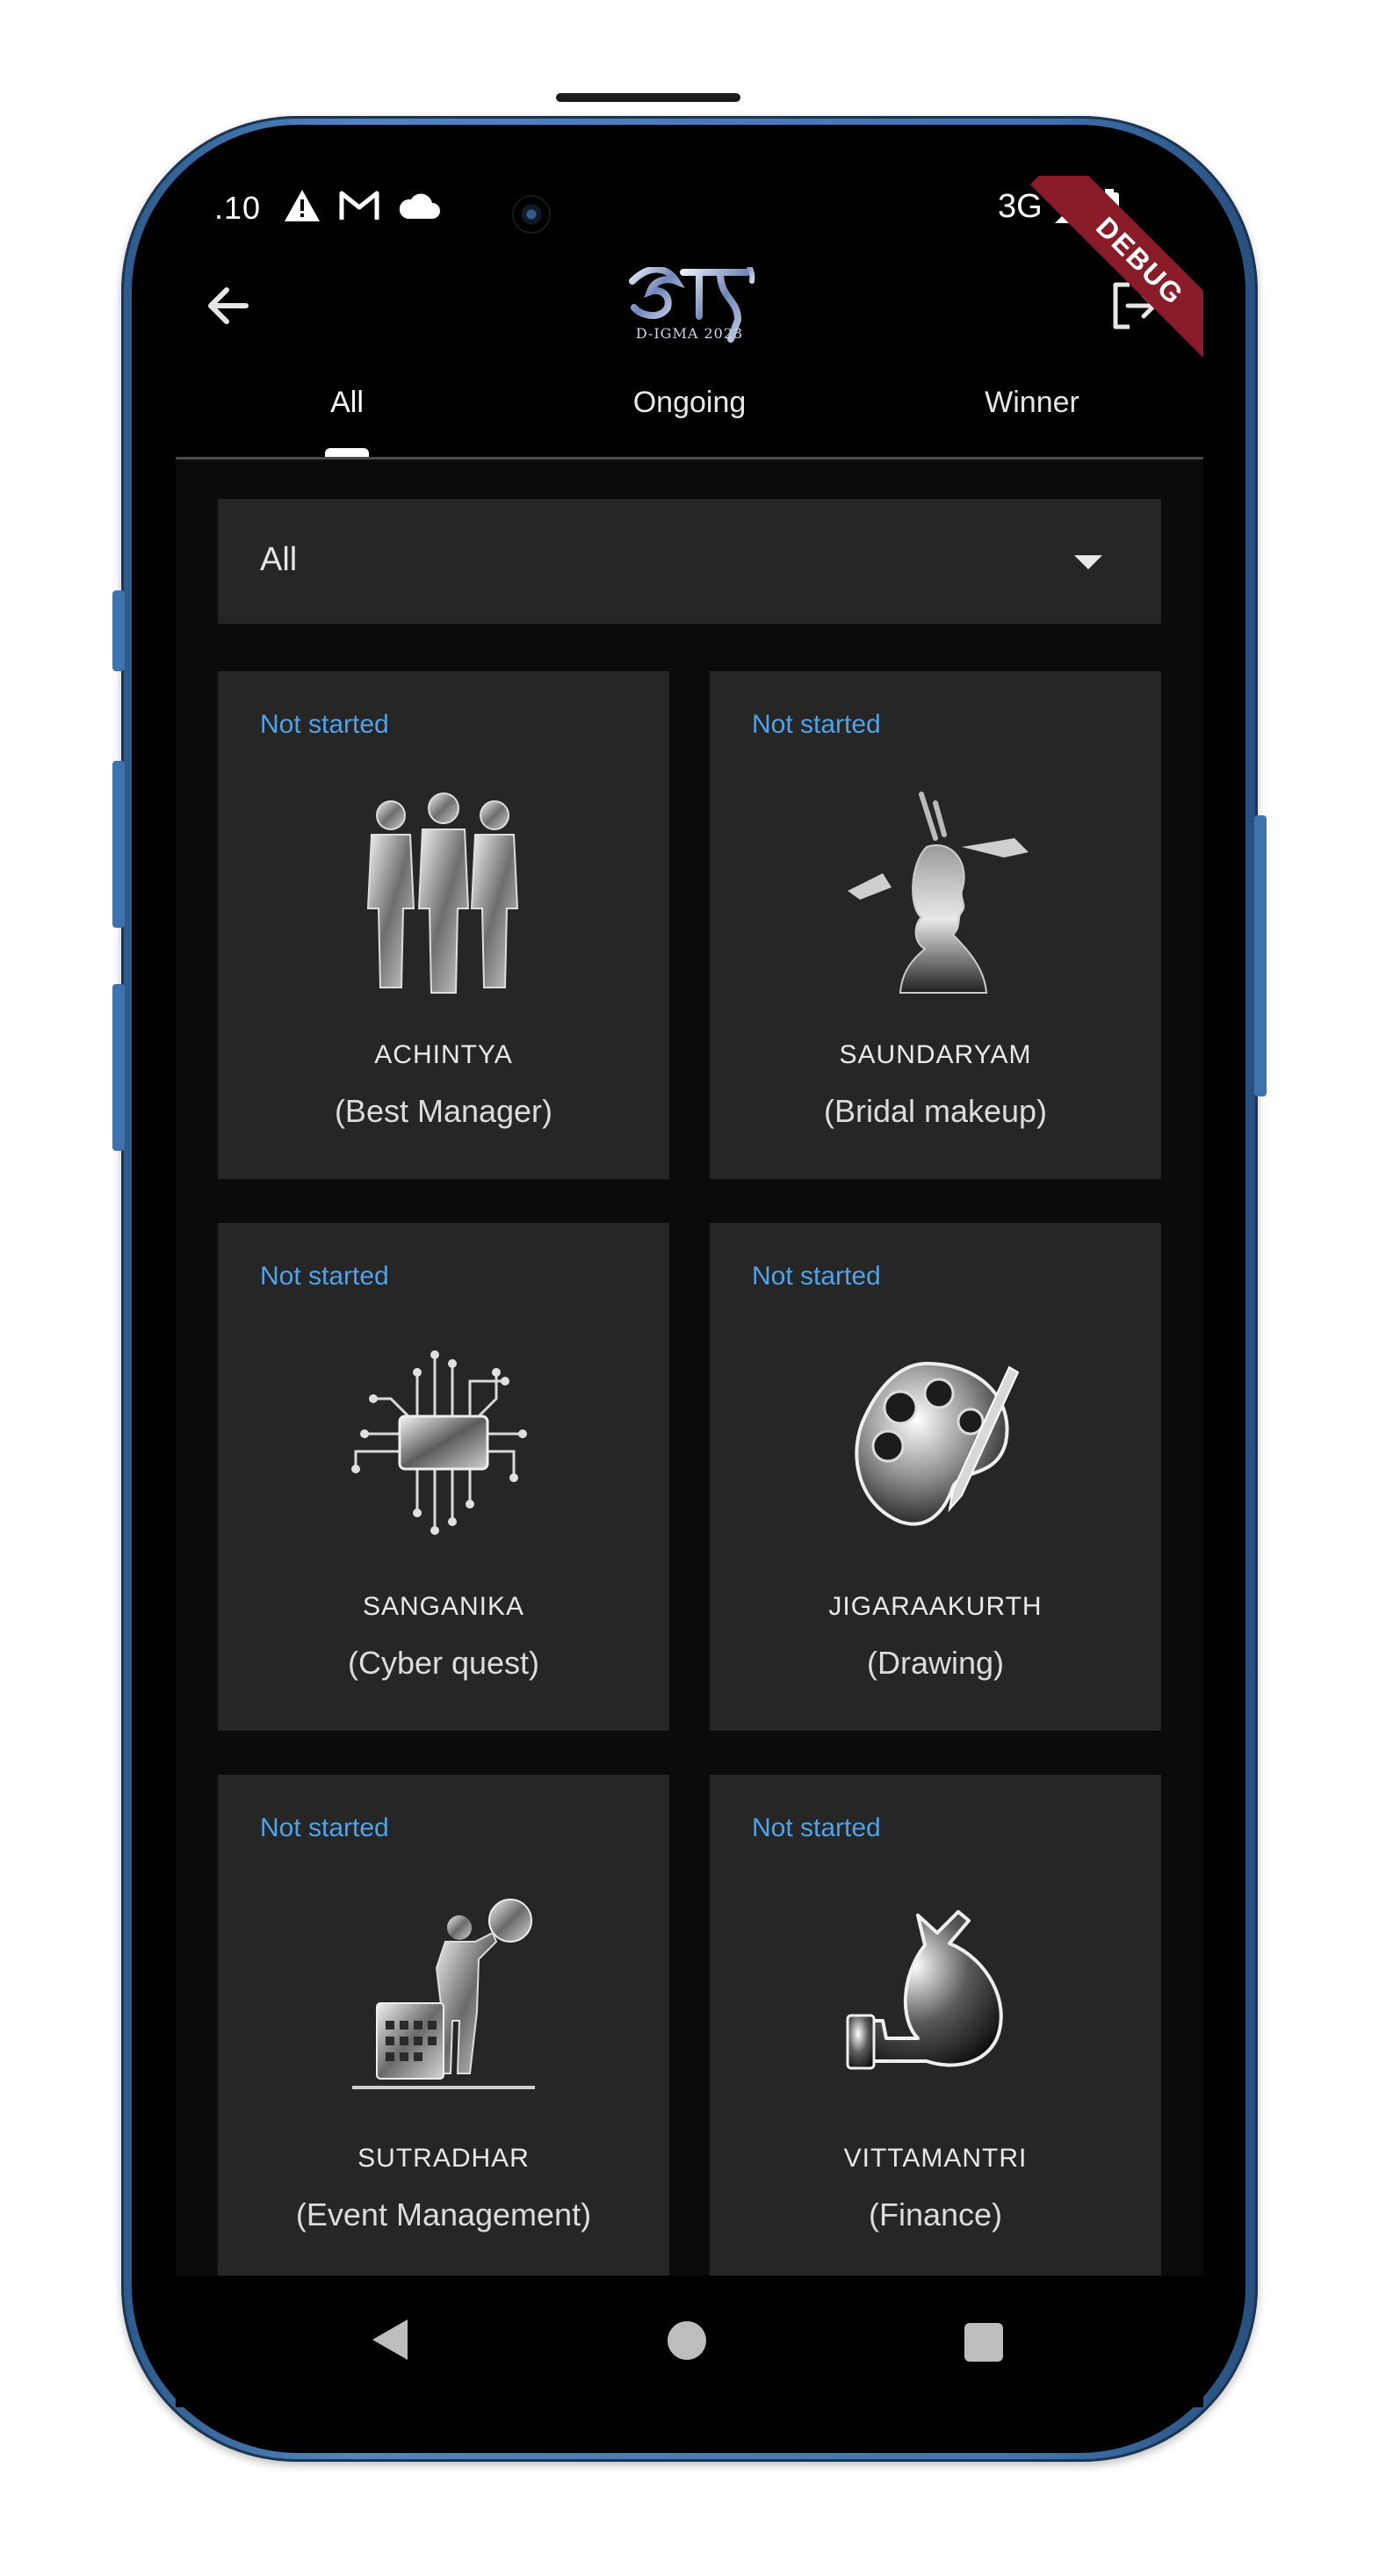 This screenshot has height=2576, width=1379. What do you see at coordinates (1088, 562) in the screenshot?
I see `dropdown-arrow-icon` at bounding box center [1088, 562].